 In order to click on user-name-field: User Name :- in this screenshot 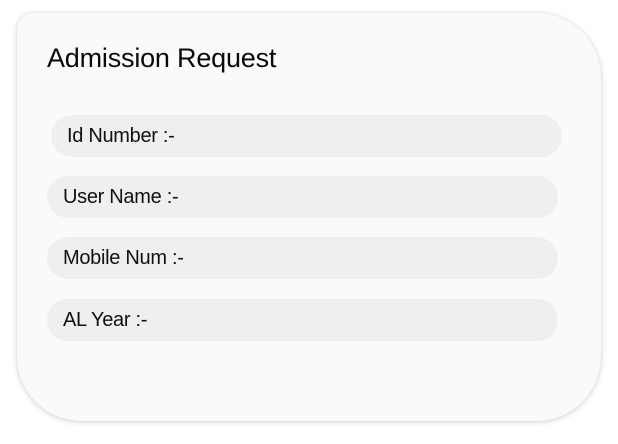, I will do `click(302, 197)`.